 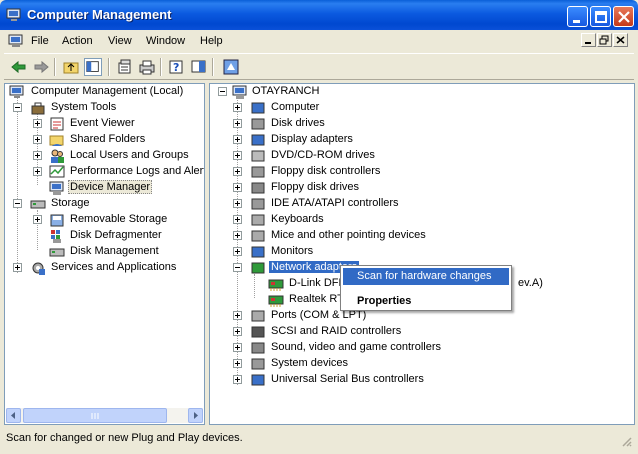 What do you see at coordinates (199, 67) in the screenshot?
I see `help-topics-icon` at bounding box center [199, 67].